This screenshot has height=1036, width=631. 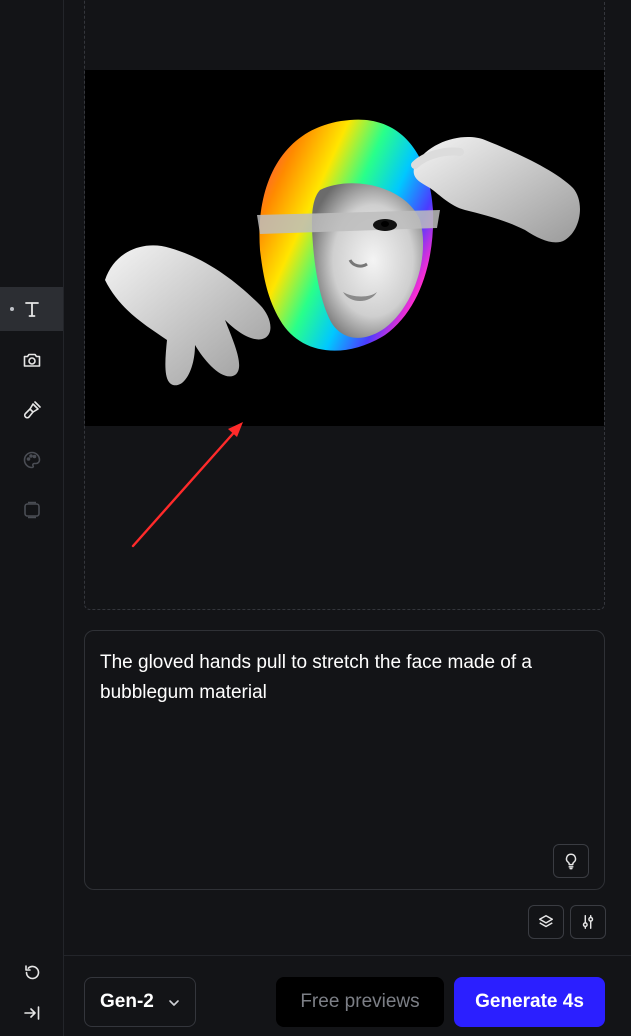 I want to click on layers-button, so click(x=546, y=922).